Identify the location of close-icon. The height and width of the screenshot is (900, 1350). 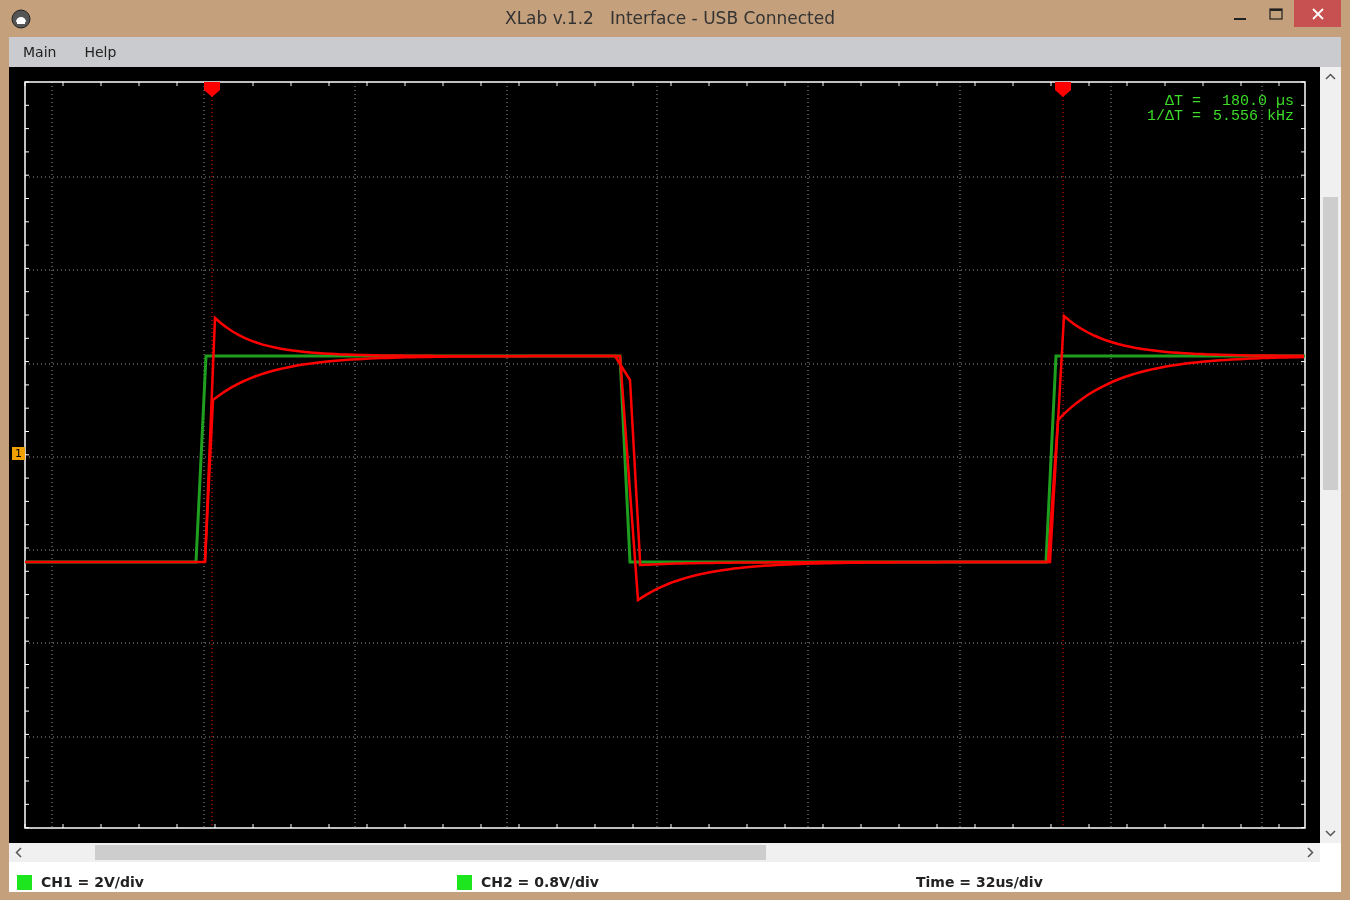
(1317, 13).